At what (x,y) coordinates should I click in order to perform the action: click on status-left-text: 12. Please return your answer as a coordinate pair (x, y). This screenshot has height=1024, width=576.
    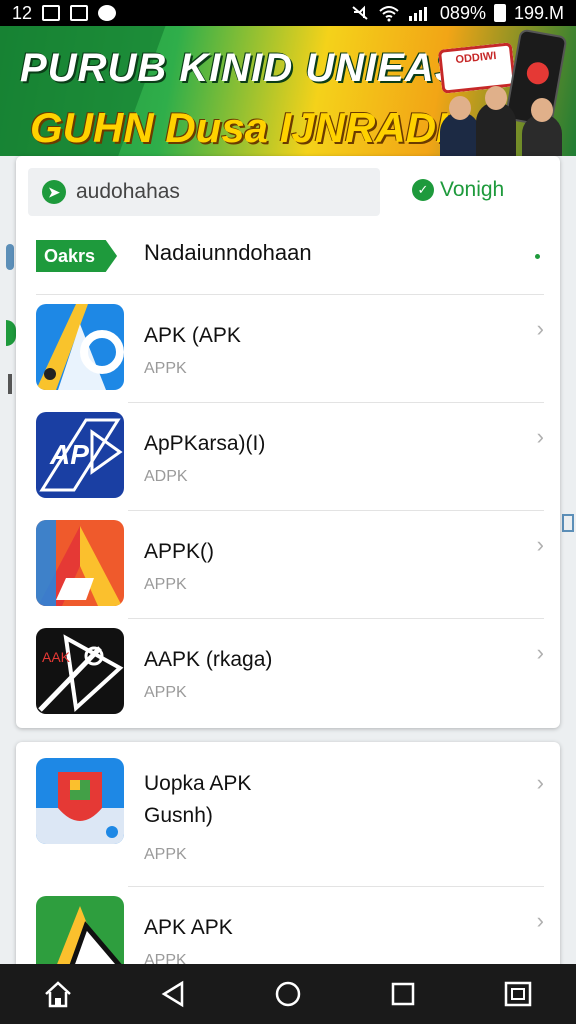
    Looking at the image, I should click on (22, 12).